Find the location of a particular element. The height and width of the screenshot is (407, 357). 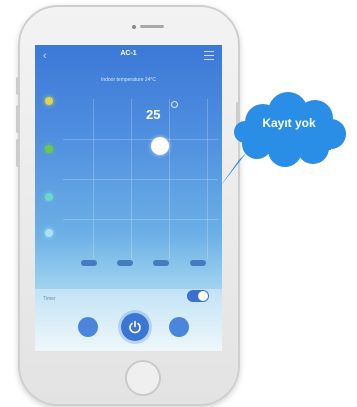

indoor-temperature-text: Indoor temperature 24°C is located at coordinates (128, 80).